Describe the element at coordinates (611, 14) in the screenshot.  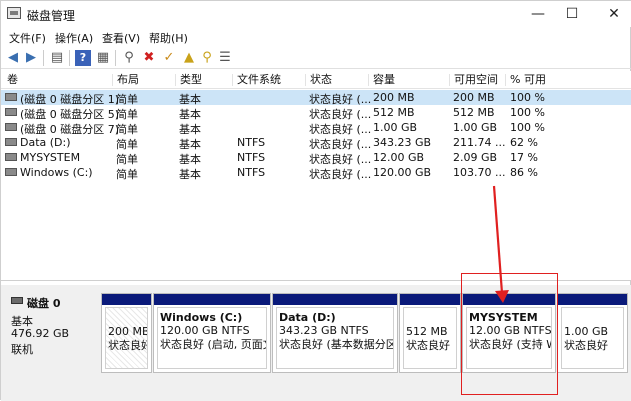
I see `close-button: ✕` at that location.